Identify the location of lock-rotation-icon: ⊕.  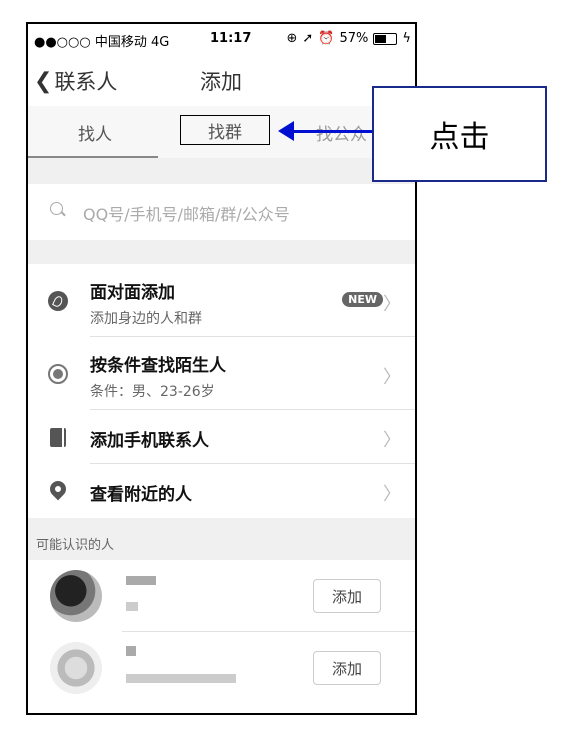
(292, 38).